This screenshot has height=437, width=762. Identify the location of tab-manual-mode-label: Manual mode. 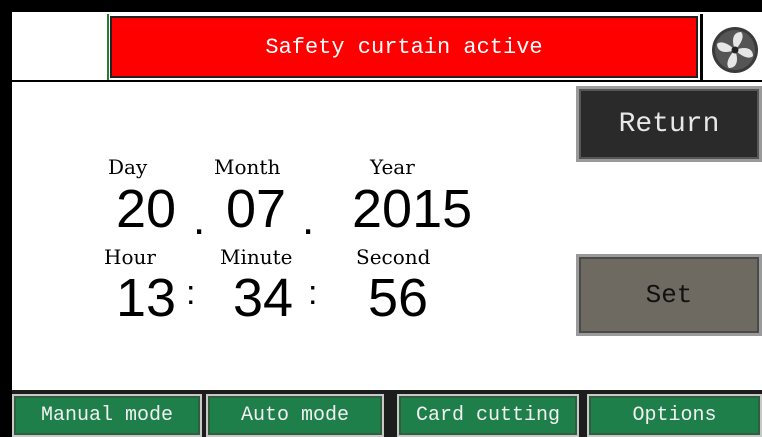
(107, 415).